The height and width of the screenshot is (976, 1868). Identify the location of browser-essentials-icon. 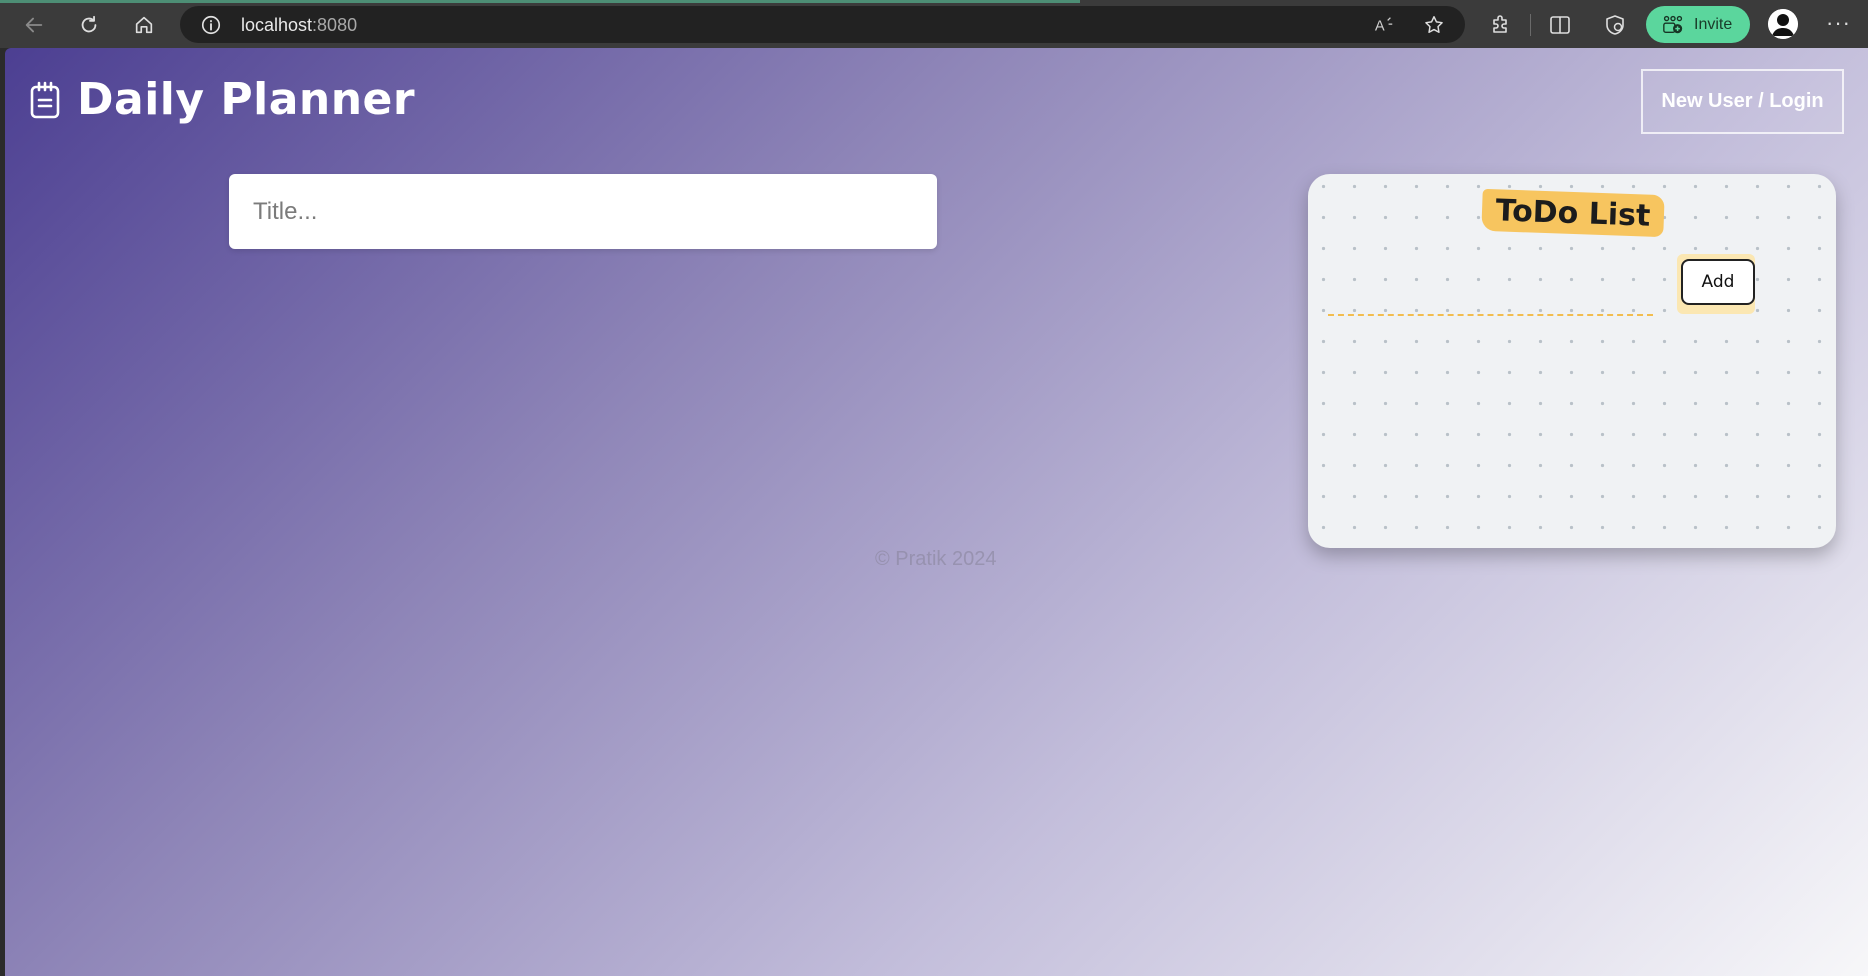
(1615, 25).